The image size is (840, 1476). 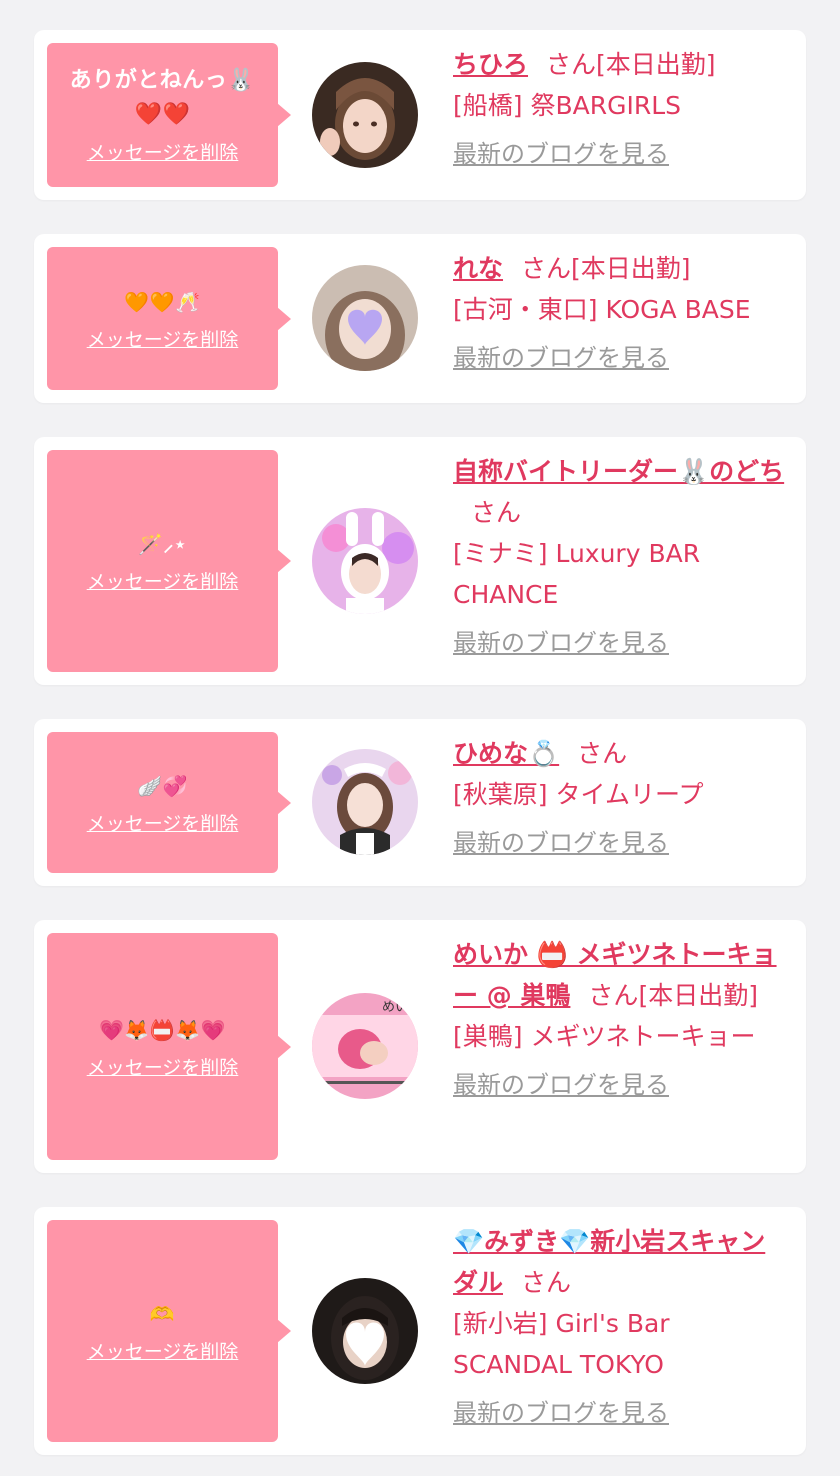 I want to click on message-bubble: ありがとねんっ🐰❤️❤️ メッセージを削除, so click(x=169, y=115).